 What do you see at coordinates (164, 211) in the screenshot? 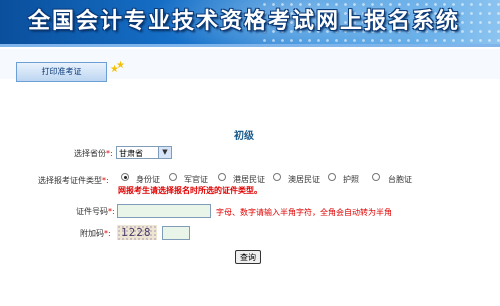
I see `id-number-input` at bounding box center [164, 211].